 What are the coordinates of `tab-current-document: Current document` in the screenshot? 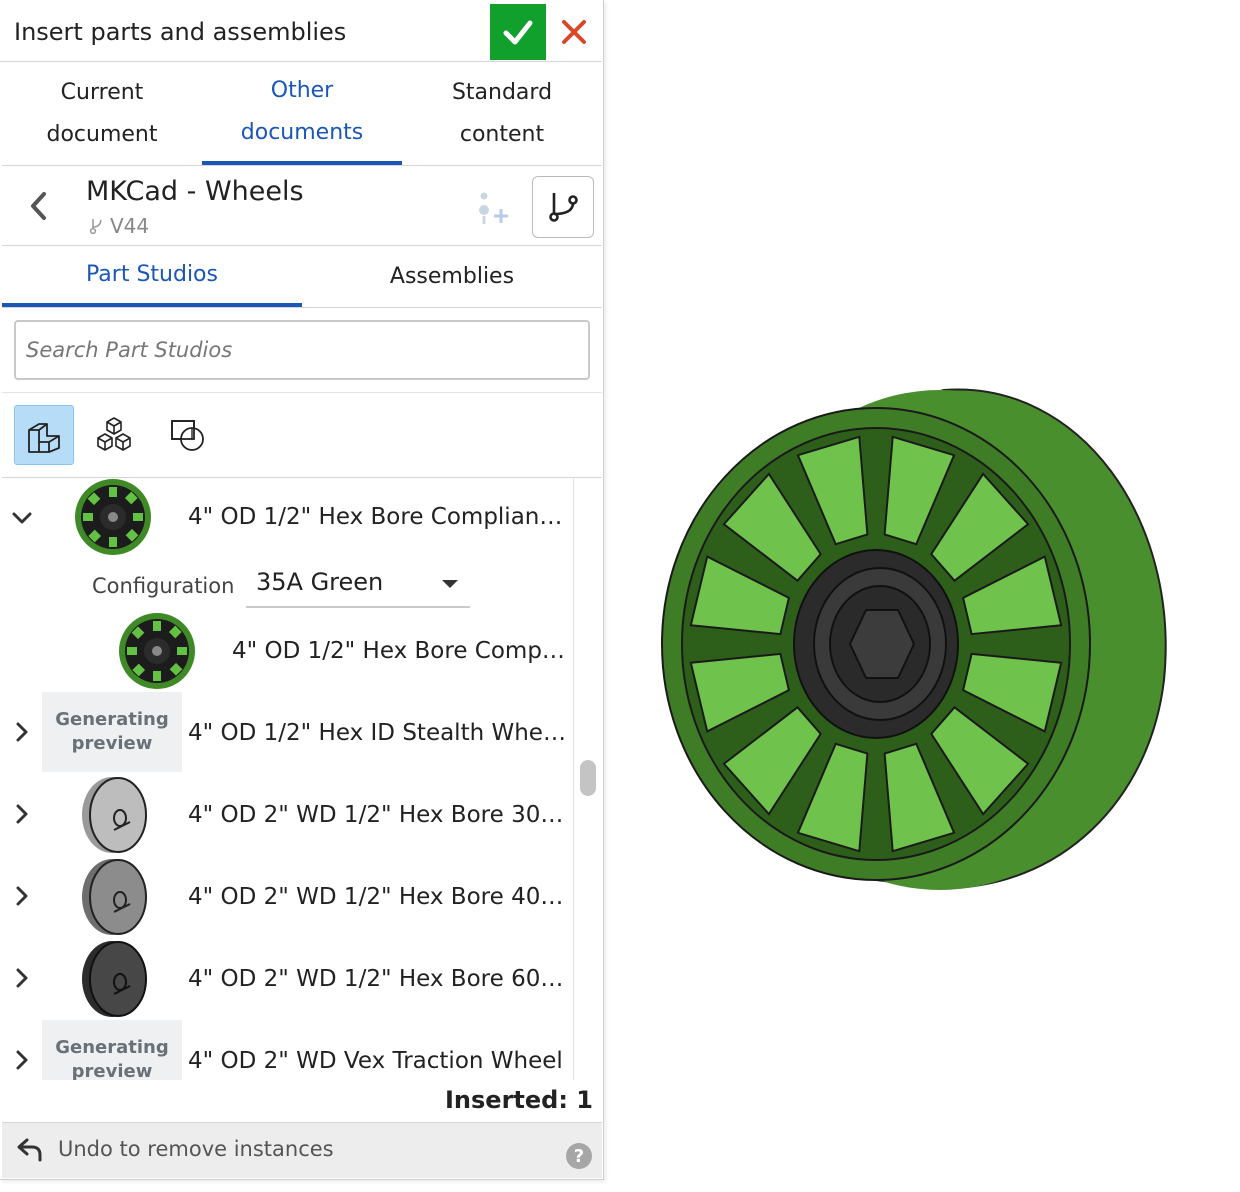 It's located at (102, 113).